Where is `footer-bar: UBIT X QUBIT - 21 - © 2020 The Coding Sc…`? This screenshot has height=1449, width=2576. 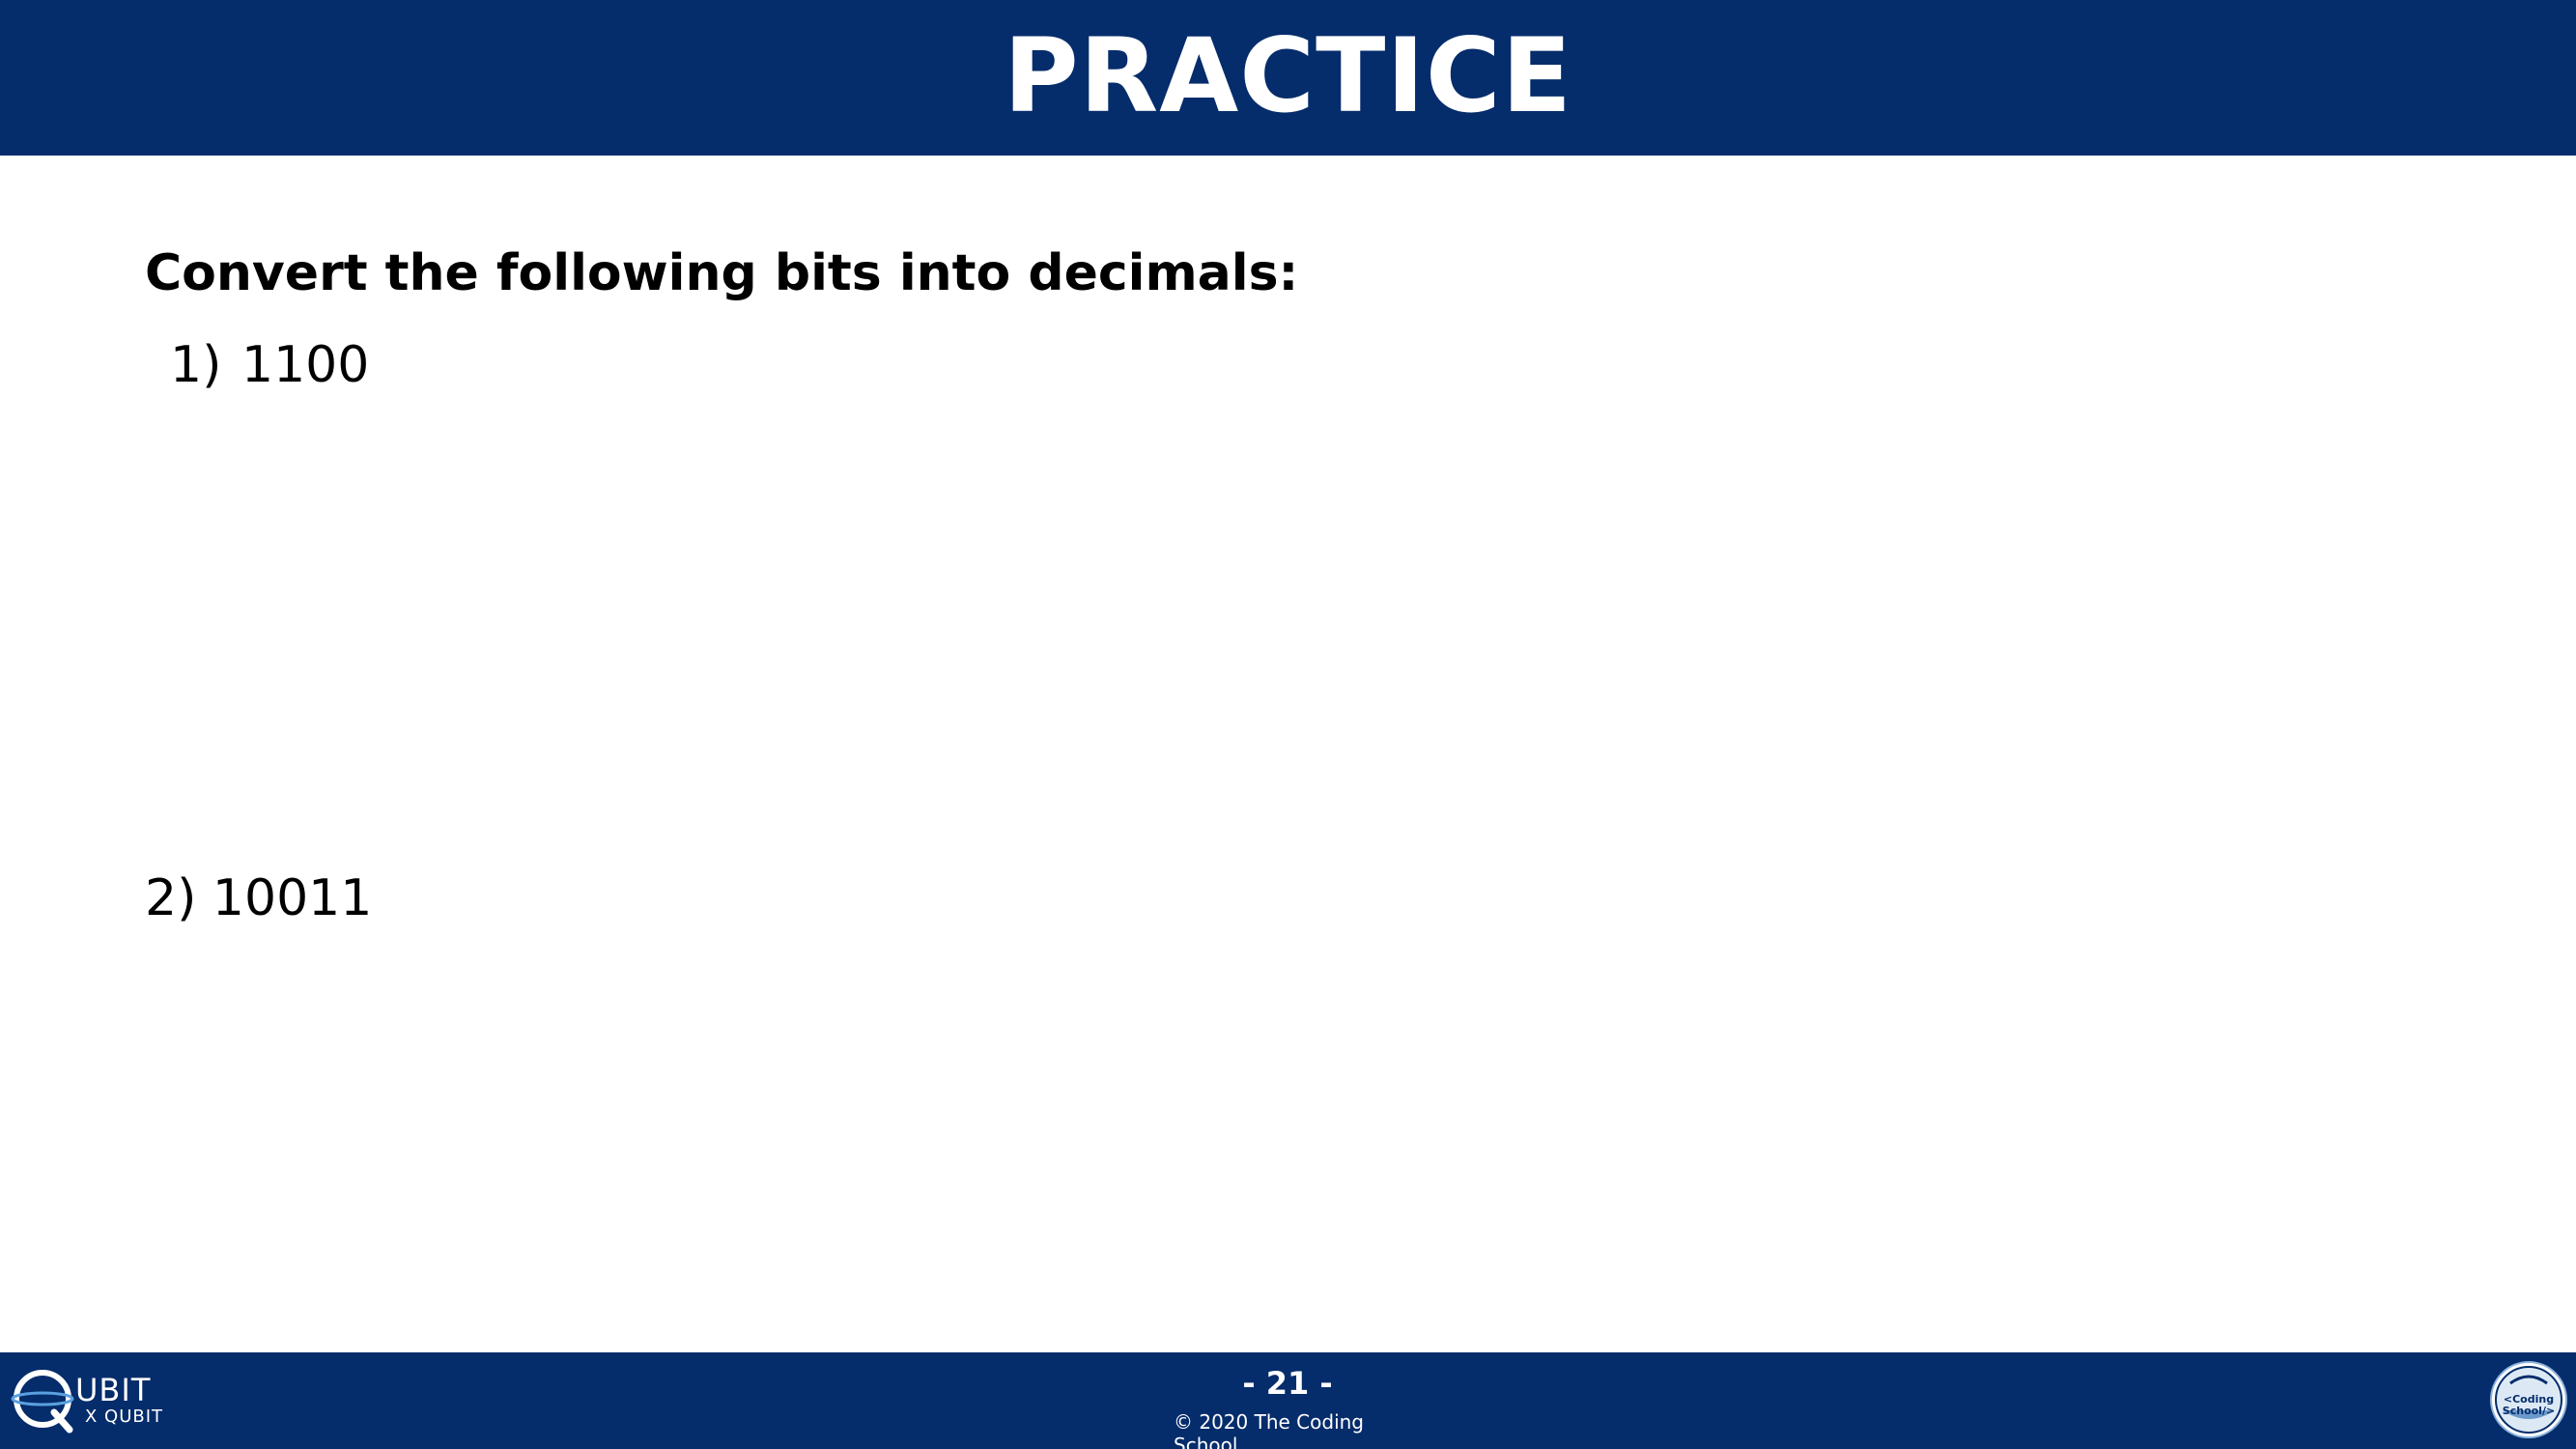 footer-bar: UBIT X QUBIT - 21 - © 2020 The Coding Sc… is located at coordinates (1288, 1400).